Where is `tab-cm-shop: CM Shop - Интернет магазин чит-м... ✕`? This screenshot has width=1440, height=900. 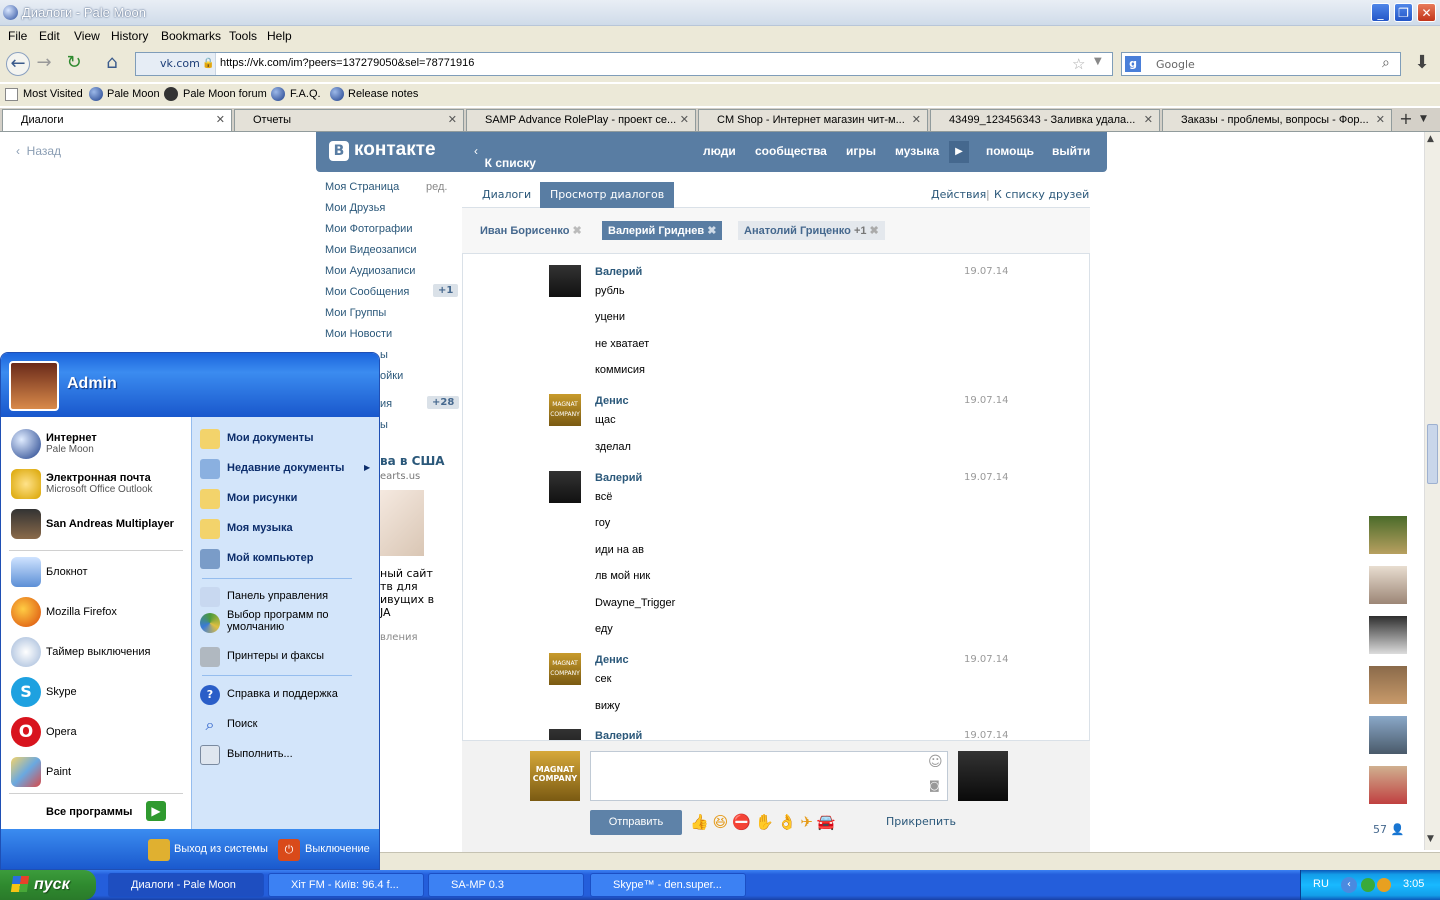 tab-cm-shop: CM Shop - Интернет магазин чит-м... ✕ is located at coordinates (813, 120).